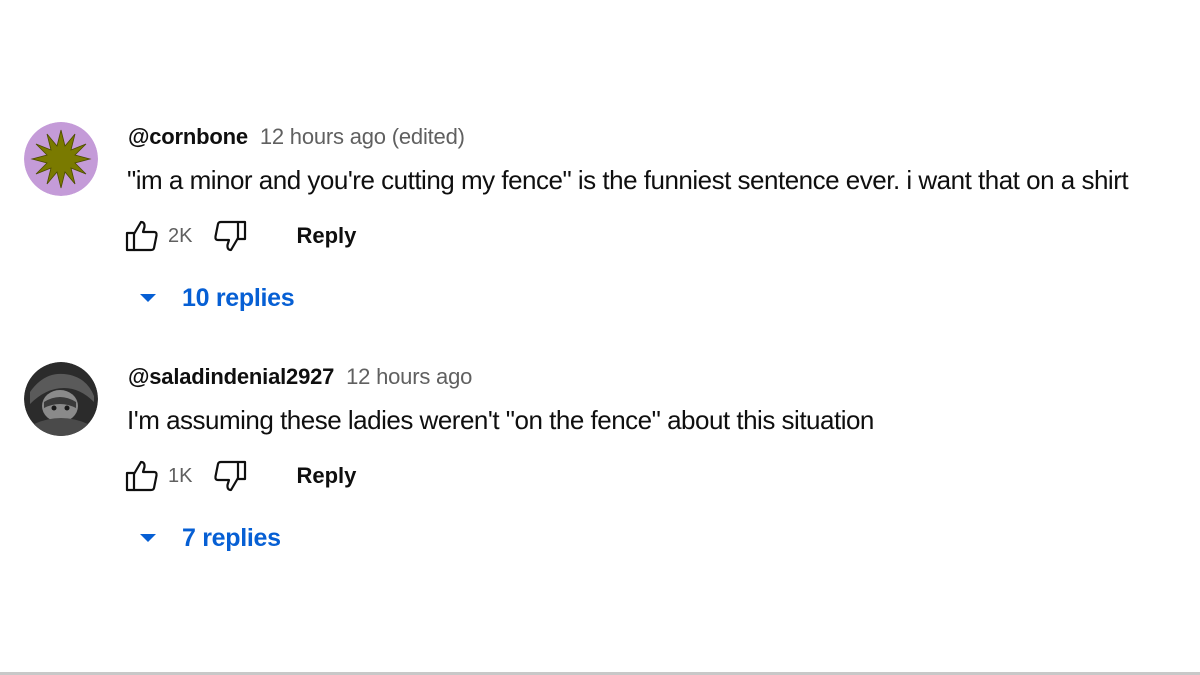 Image resolution: width=1200 pixels, height=675 pixels. What do you see at coordinates (231, 537) in the screenshot?
I see `replies-label: 7 replies` at bounding box center [231, 537].